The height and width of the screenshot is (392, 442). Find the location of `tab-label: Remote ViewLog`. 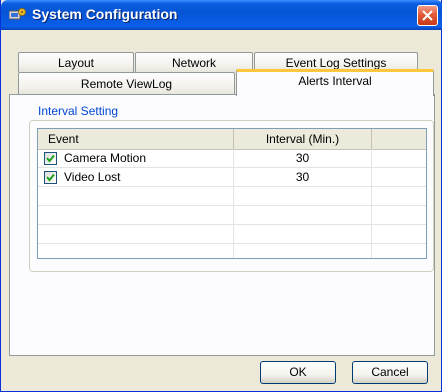

tab-label: Remote ViewLog is located at coordinates (126, 84).